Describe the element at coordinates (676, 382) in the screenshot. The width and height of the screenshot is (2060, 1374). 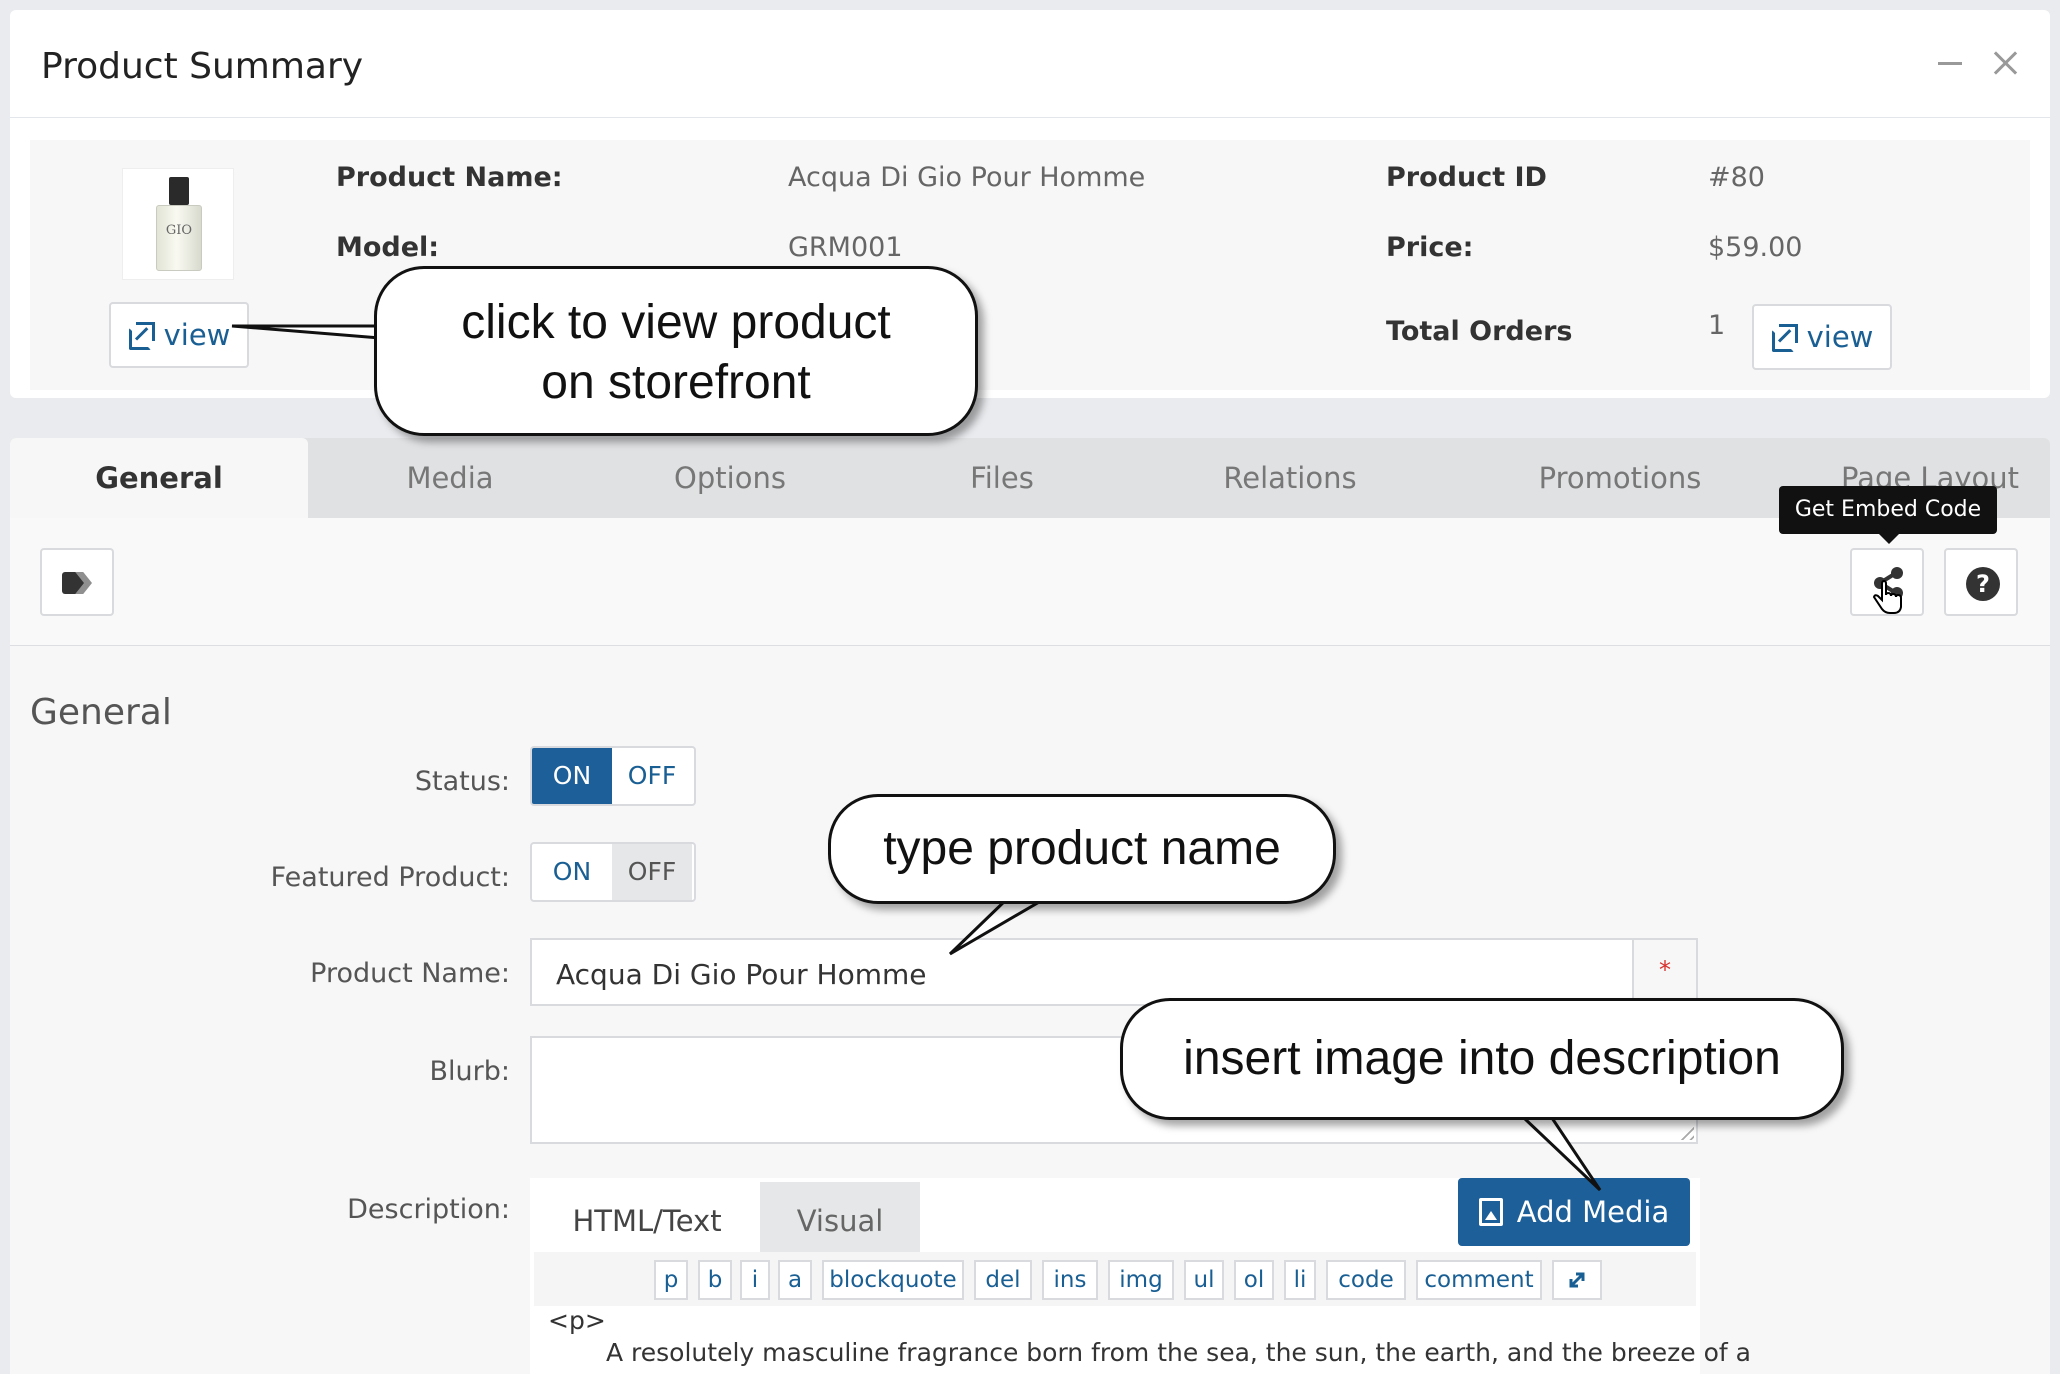
I see `callout-view-storefront-line2: on storefront` at that location.